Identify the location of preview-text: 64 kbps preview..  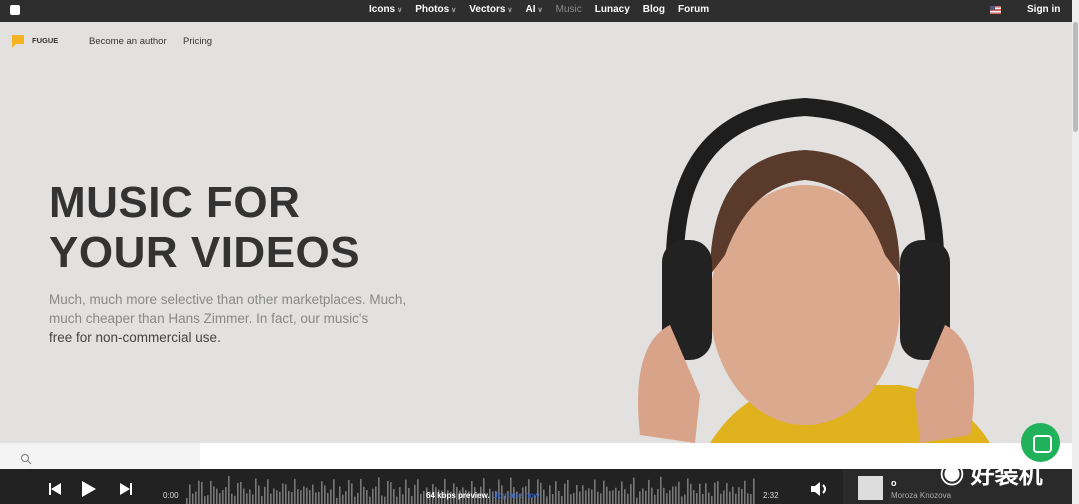
(458, 495).